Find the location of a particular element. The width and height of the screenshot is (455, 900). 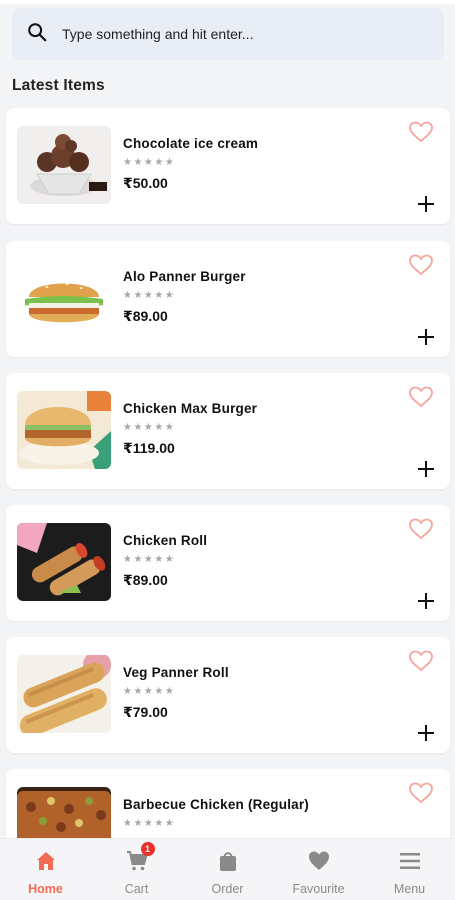

hamburger-icon is located at coordinates (410, 863).